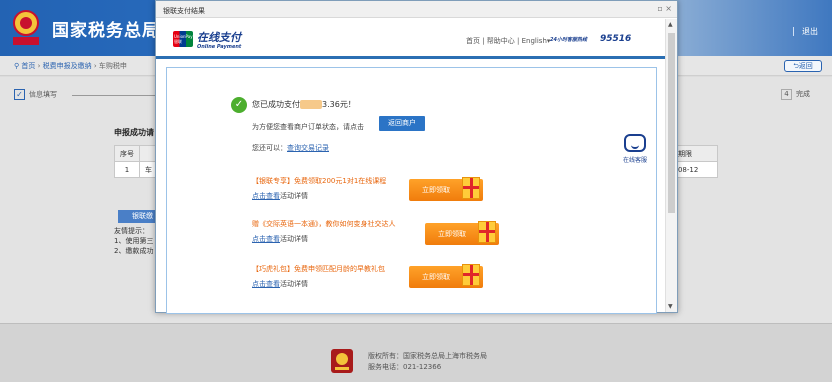 The height and width of the screenshot is (382, 832). I want to click on hotline-label: 24小时客服热线, so click(568, 40).